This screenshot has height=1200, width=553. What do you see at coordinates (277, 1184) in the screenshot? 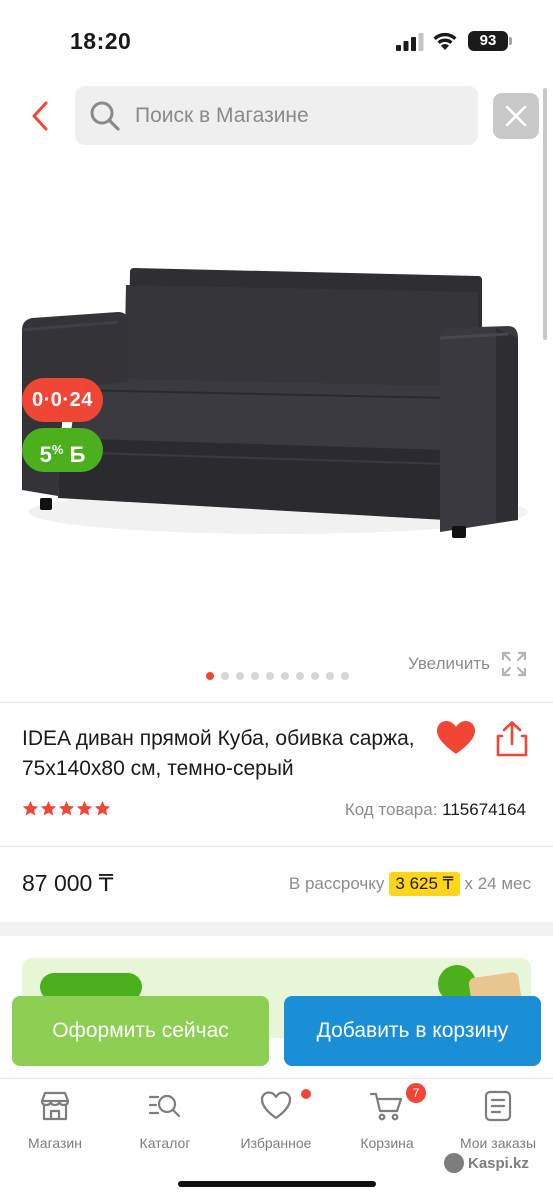
I see `home-indicator` at bounding box center [277, 1184].